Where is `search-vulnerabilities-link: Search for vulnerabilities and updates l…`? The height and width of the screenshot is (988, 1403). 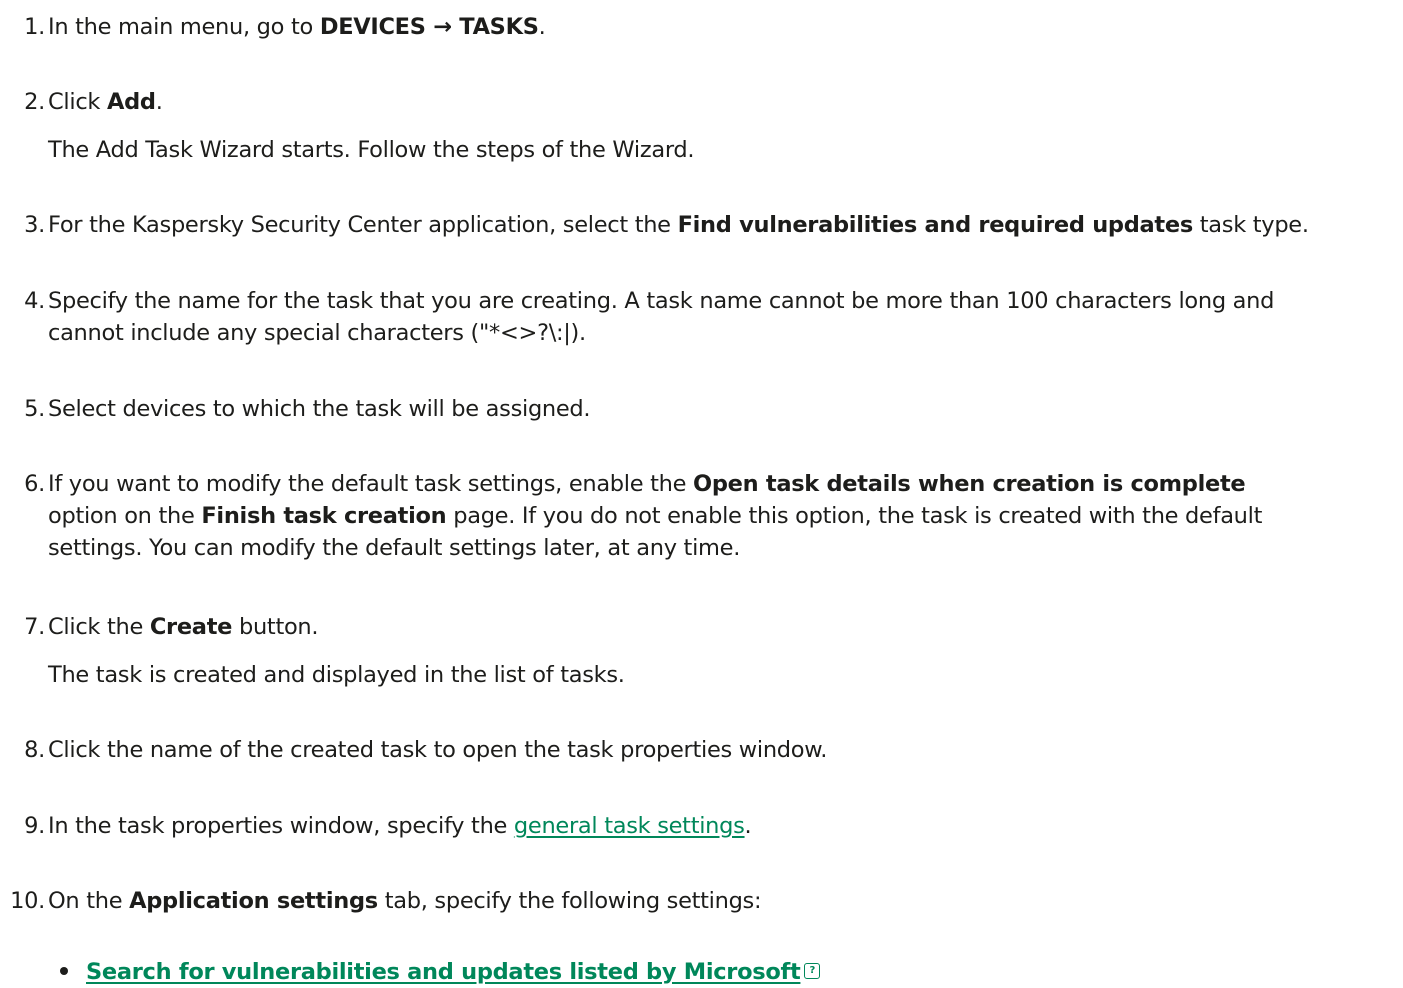 search-vulnerabilities-link: Search for vulnerabilities and updates l… is located at coordinates (443, 972).